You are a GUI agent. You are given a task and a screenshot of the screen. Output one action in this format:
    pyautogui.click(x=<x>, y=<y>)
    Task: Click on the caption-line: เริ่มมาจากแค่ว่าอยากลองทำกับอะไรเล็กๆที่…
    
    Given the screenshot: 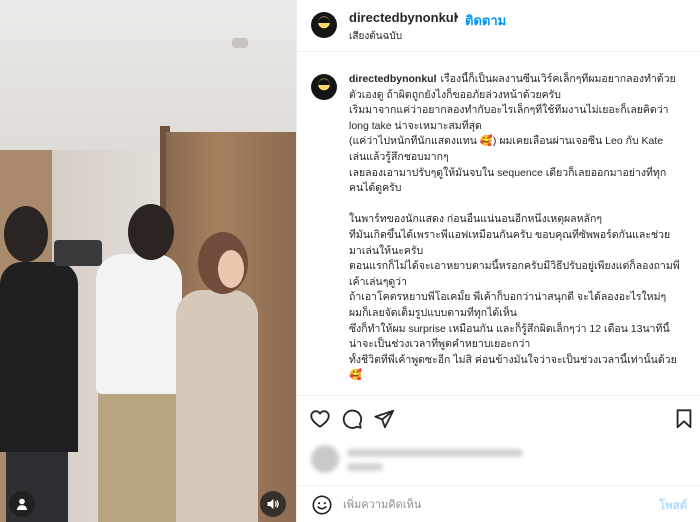 What is the action you would take?
    pyautogui.click(x=509, y=110)
    